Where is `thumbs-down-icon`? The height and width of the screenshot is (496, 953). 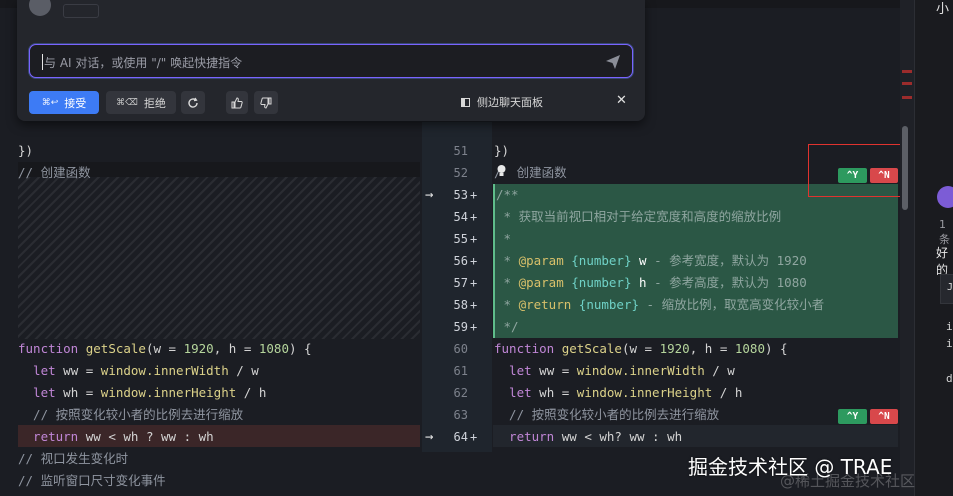
thumbs-down-icon is located at coordinates (266, 103).